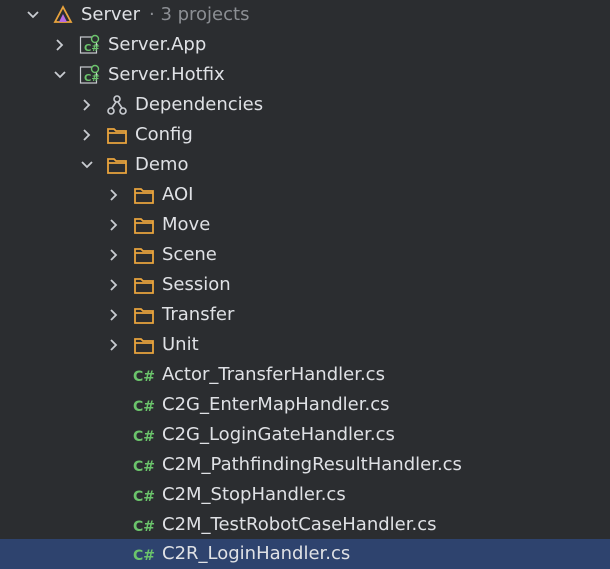  I want to click on tree-row-folder-config: Config, so click(305, 135).